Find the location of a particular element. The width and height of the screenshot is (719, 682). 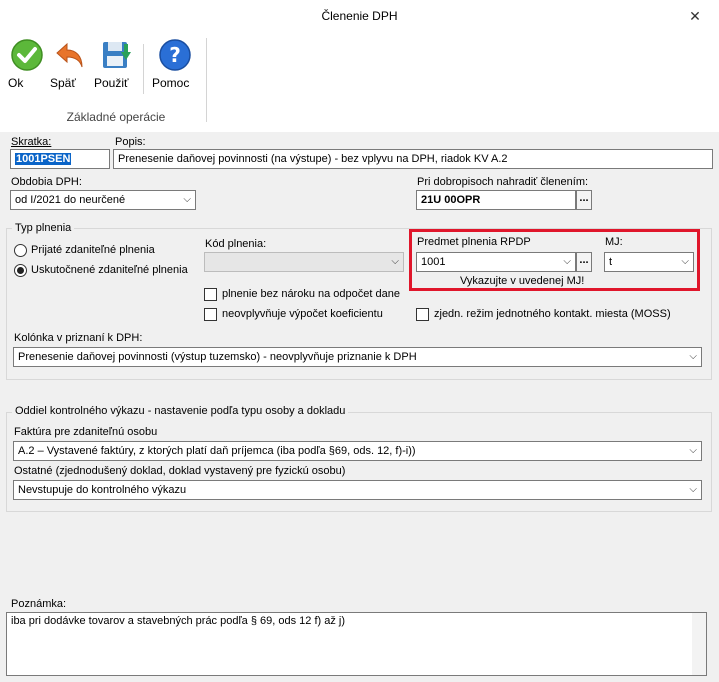

close-icon: ✕ is located at coordinates (695, 16).